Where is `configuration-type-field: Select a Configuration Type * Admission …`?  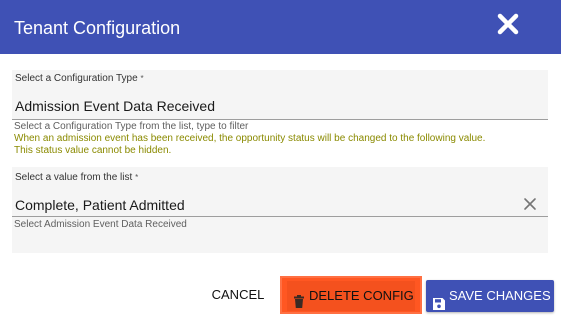
configuration-type-field: Select a Configuration Type * Admission … is located at coordinates (280, 95).